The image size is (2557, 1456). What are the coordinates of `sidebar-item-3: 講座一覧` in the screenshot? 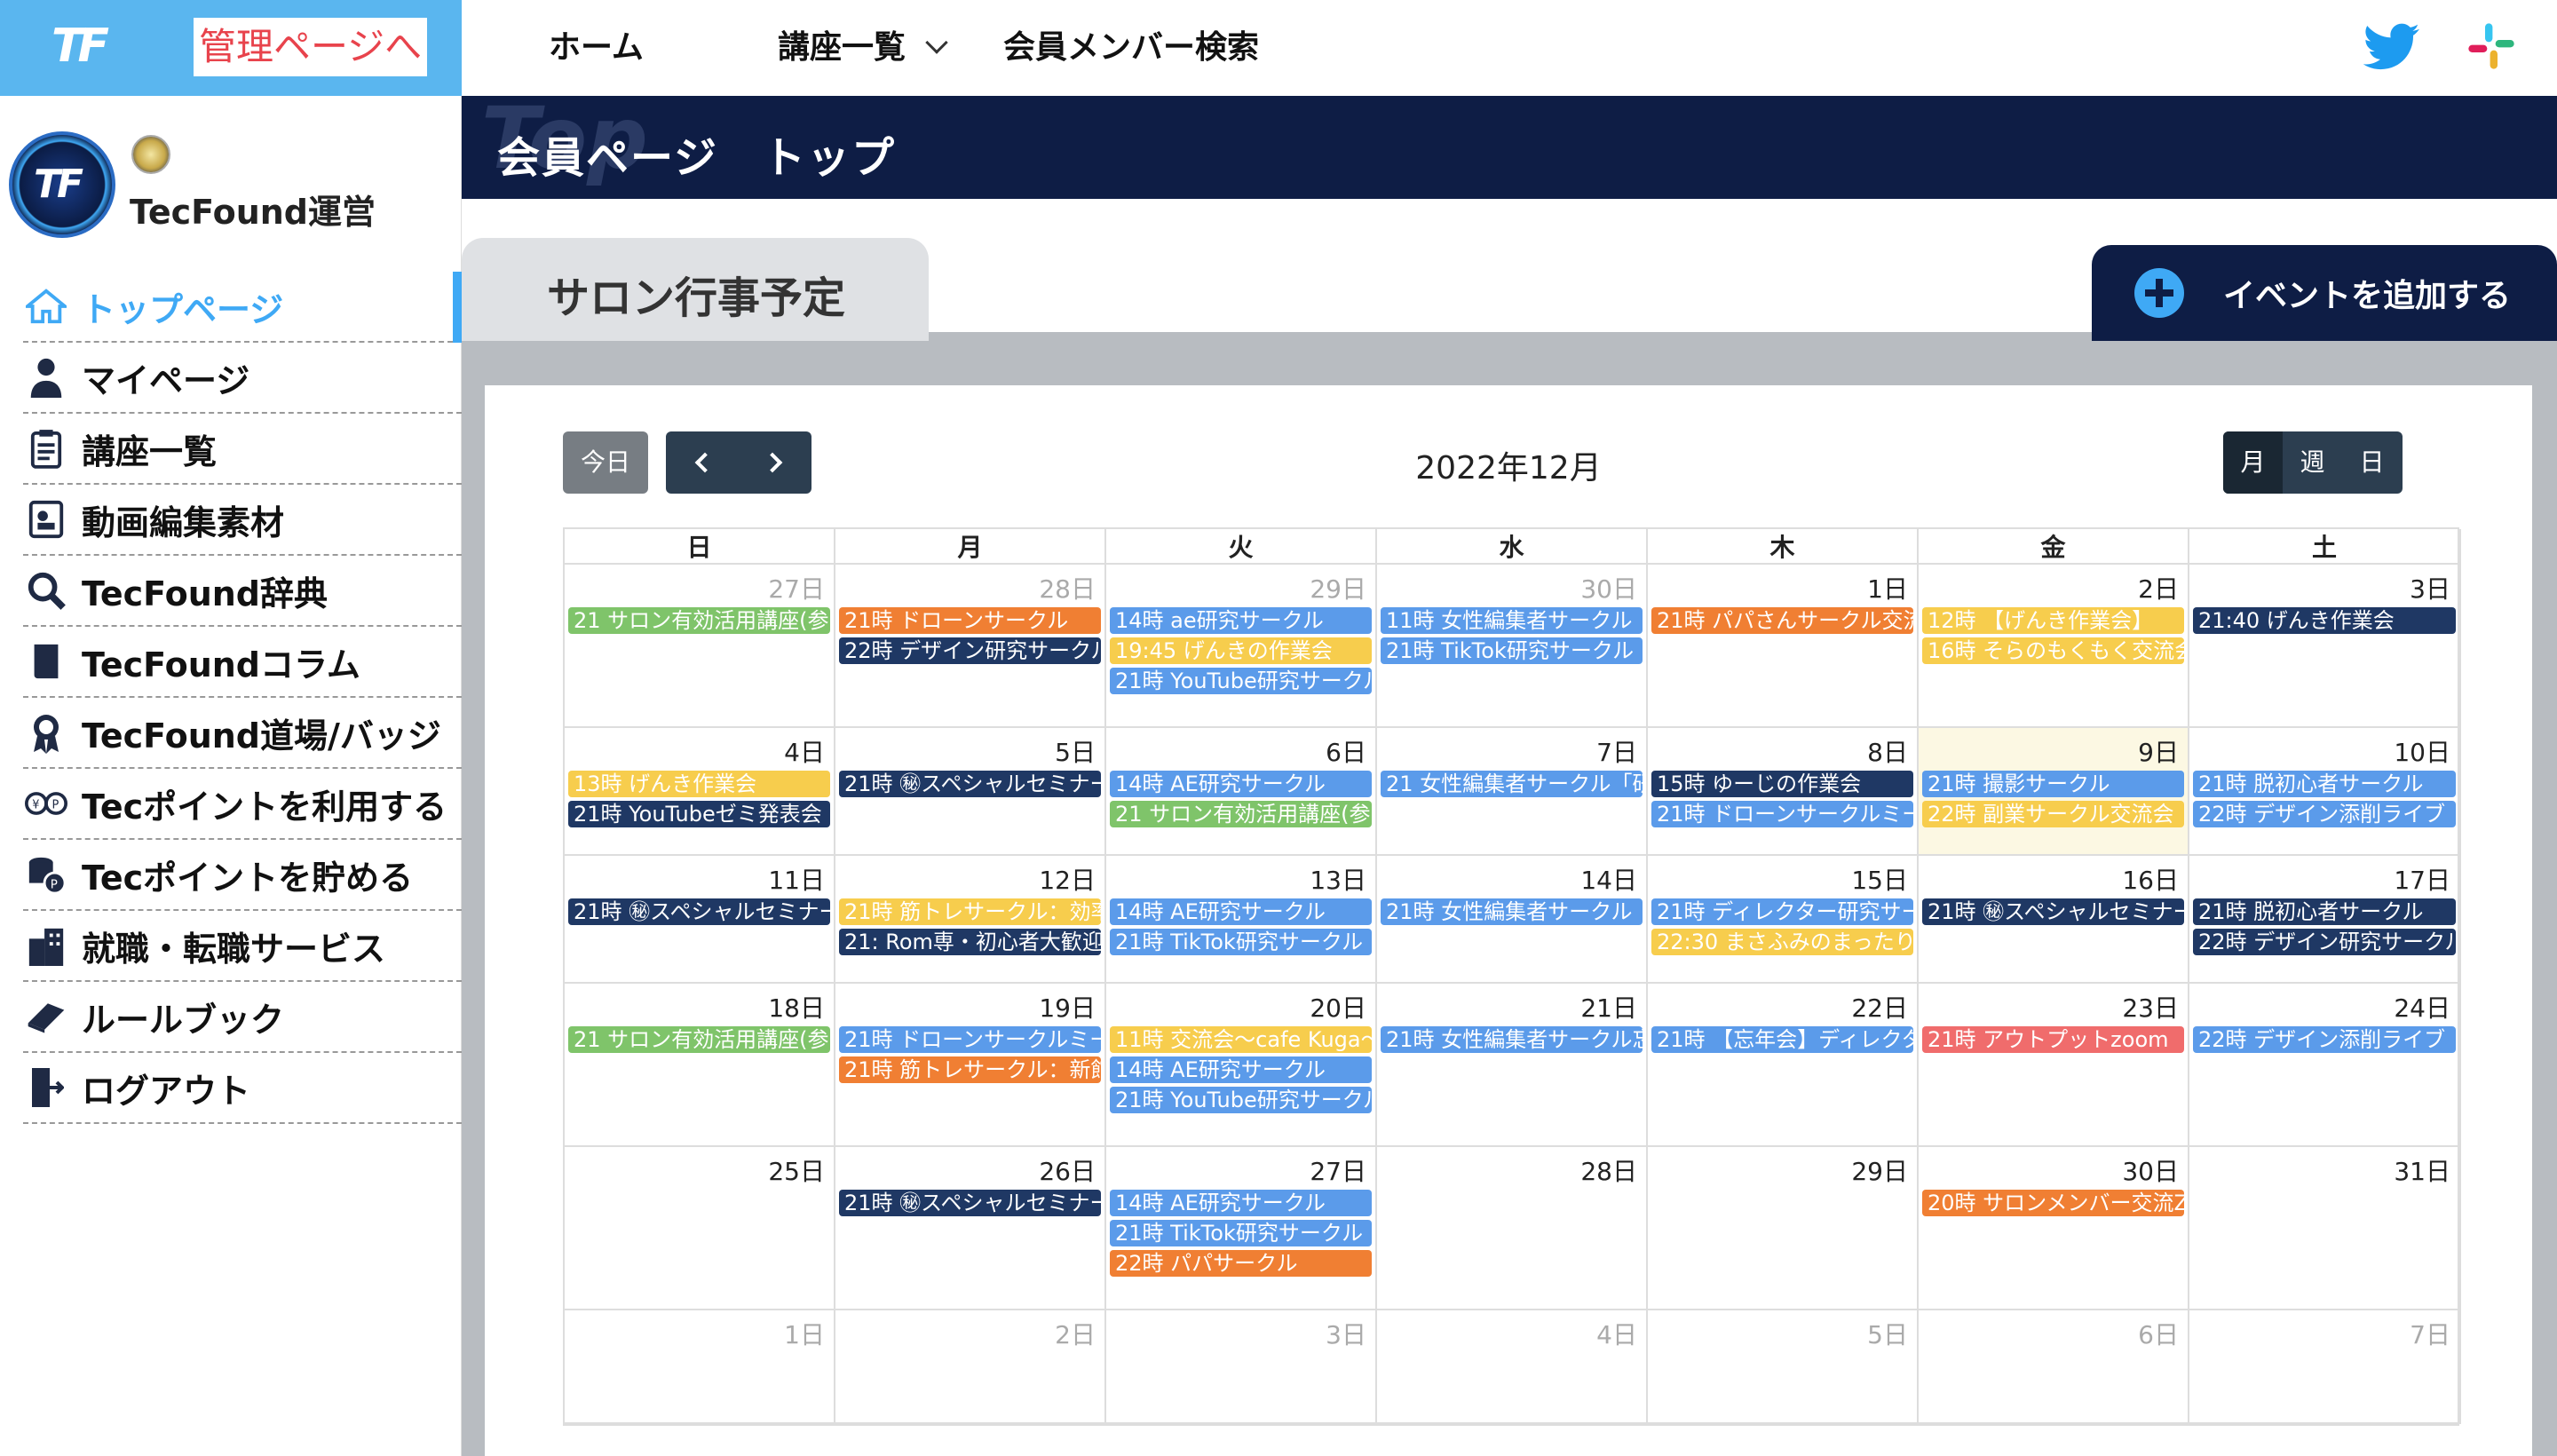 It's located at (243, 449).